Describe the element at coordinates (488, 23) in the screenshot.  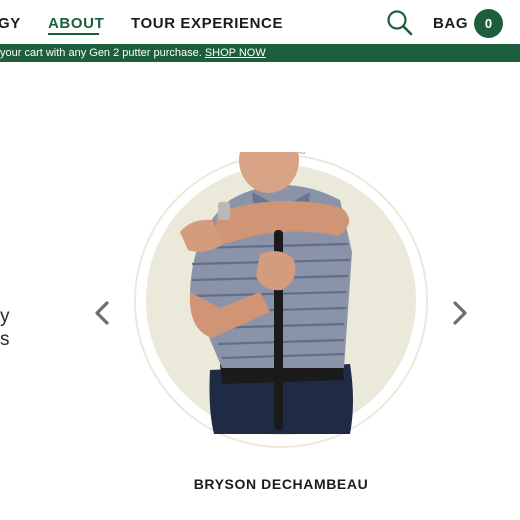
I see `bag-count-badge: 0` at that location.